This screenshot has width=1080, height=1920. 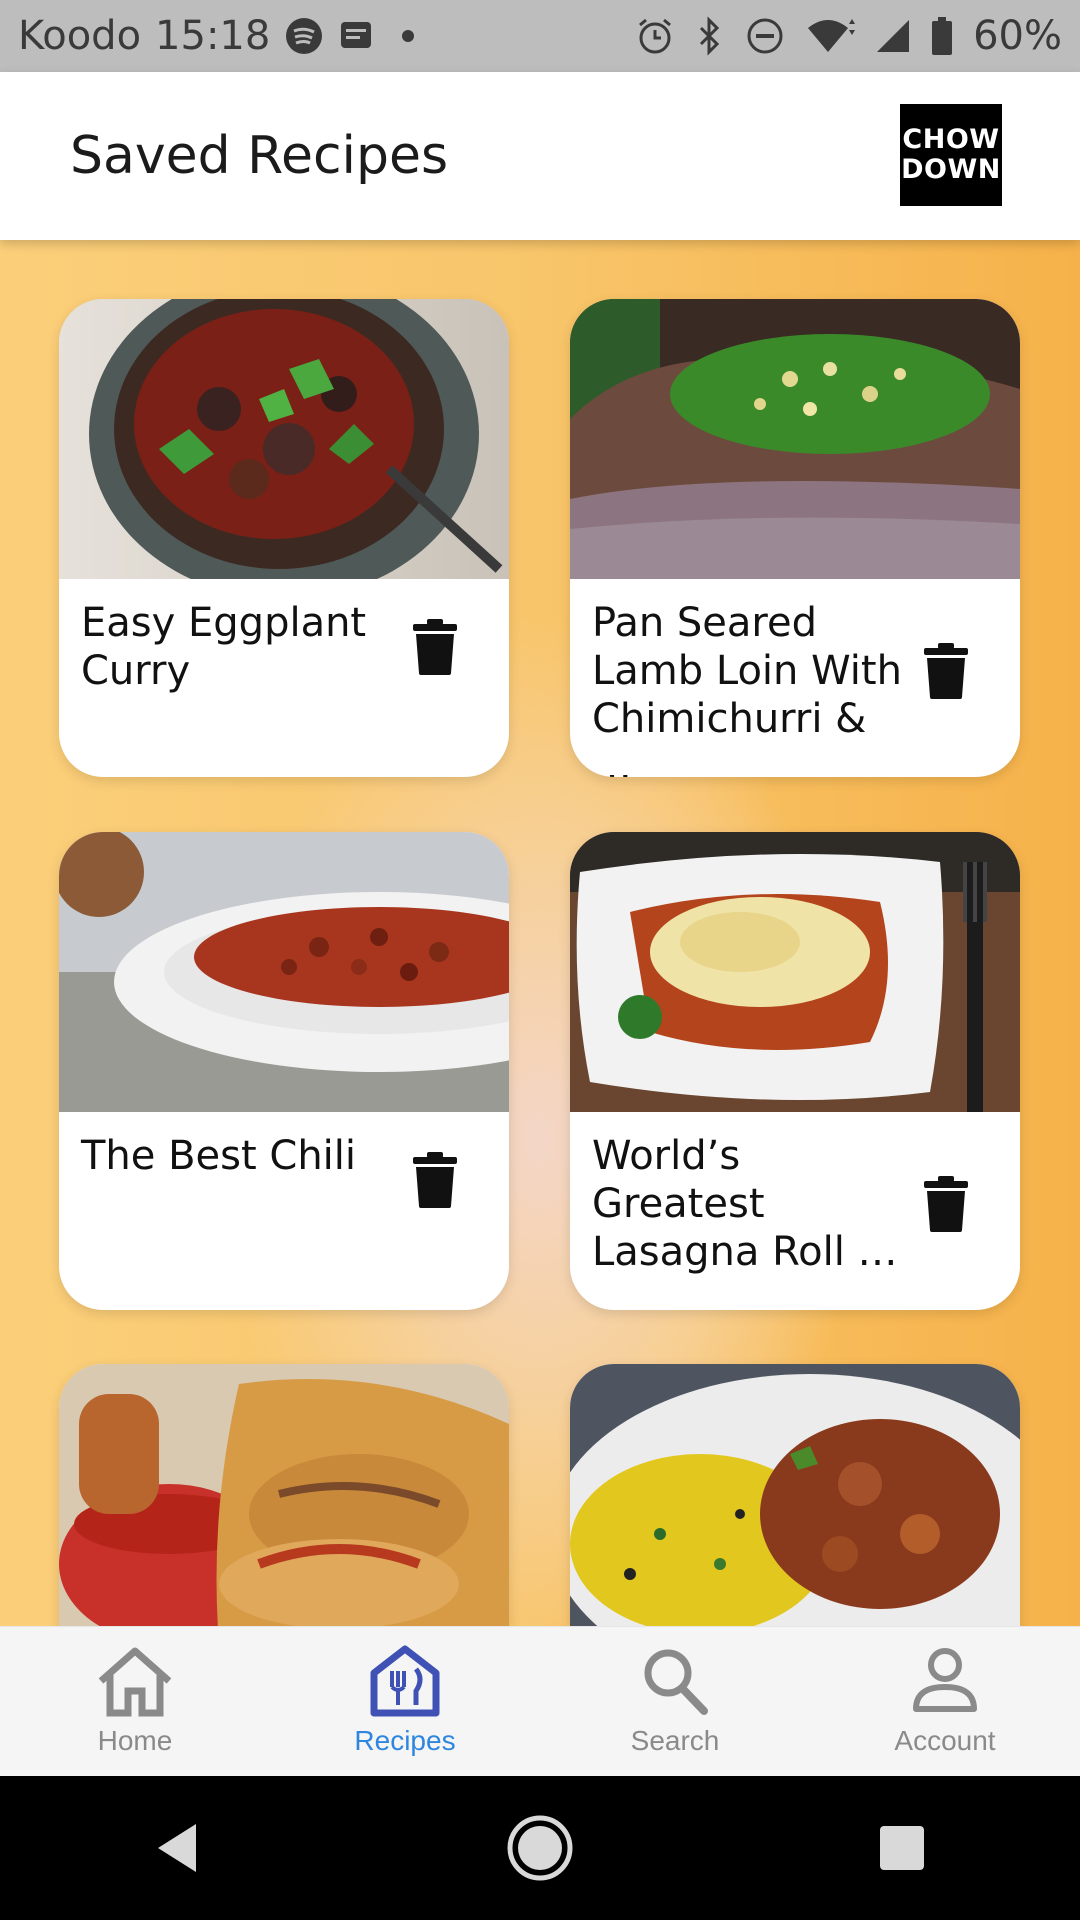 I want to click on bluetooth-icon, so click(x=710, y=36).